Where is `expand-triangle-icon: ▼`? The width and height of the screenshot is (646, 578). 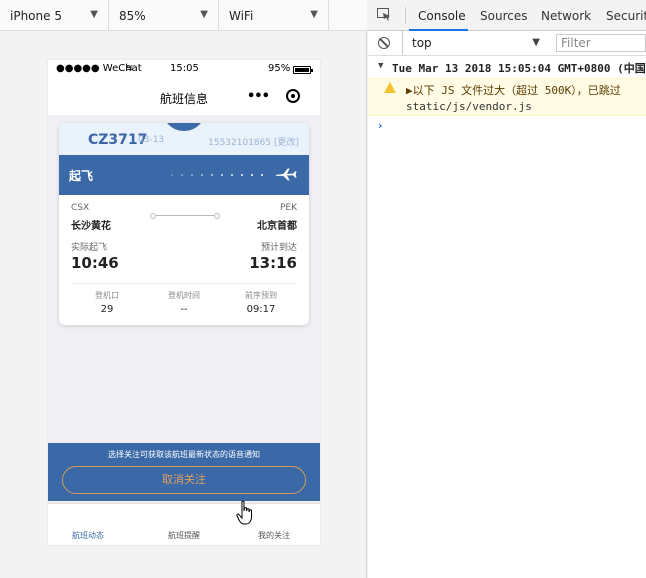 expand-triangle-icon: ▼ is located at coordinates (380, 66).